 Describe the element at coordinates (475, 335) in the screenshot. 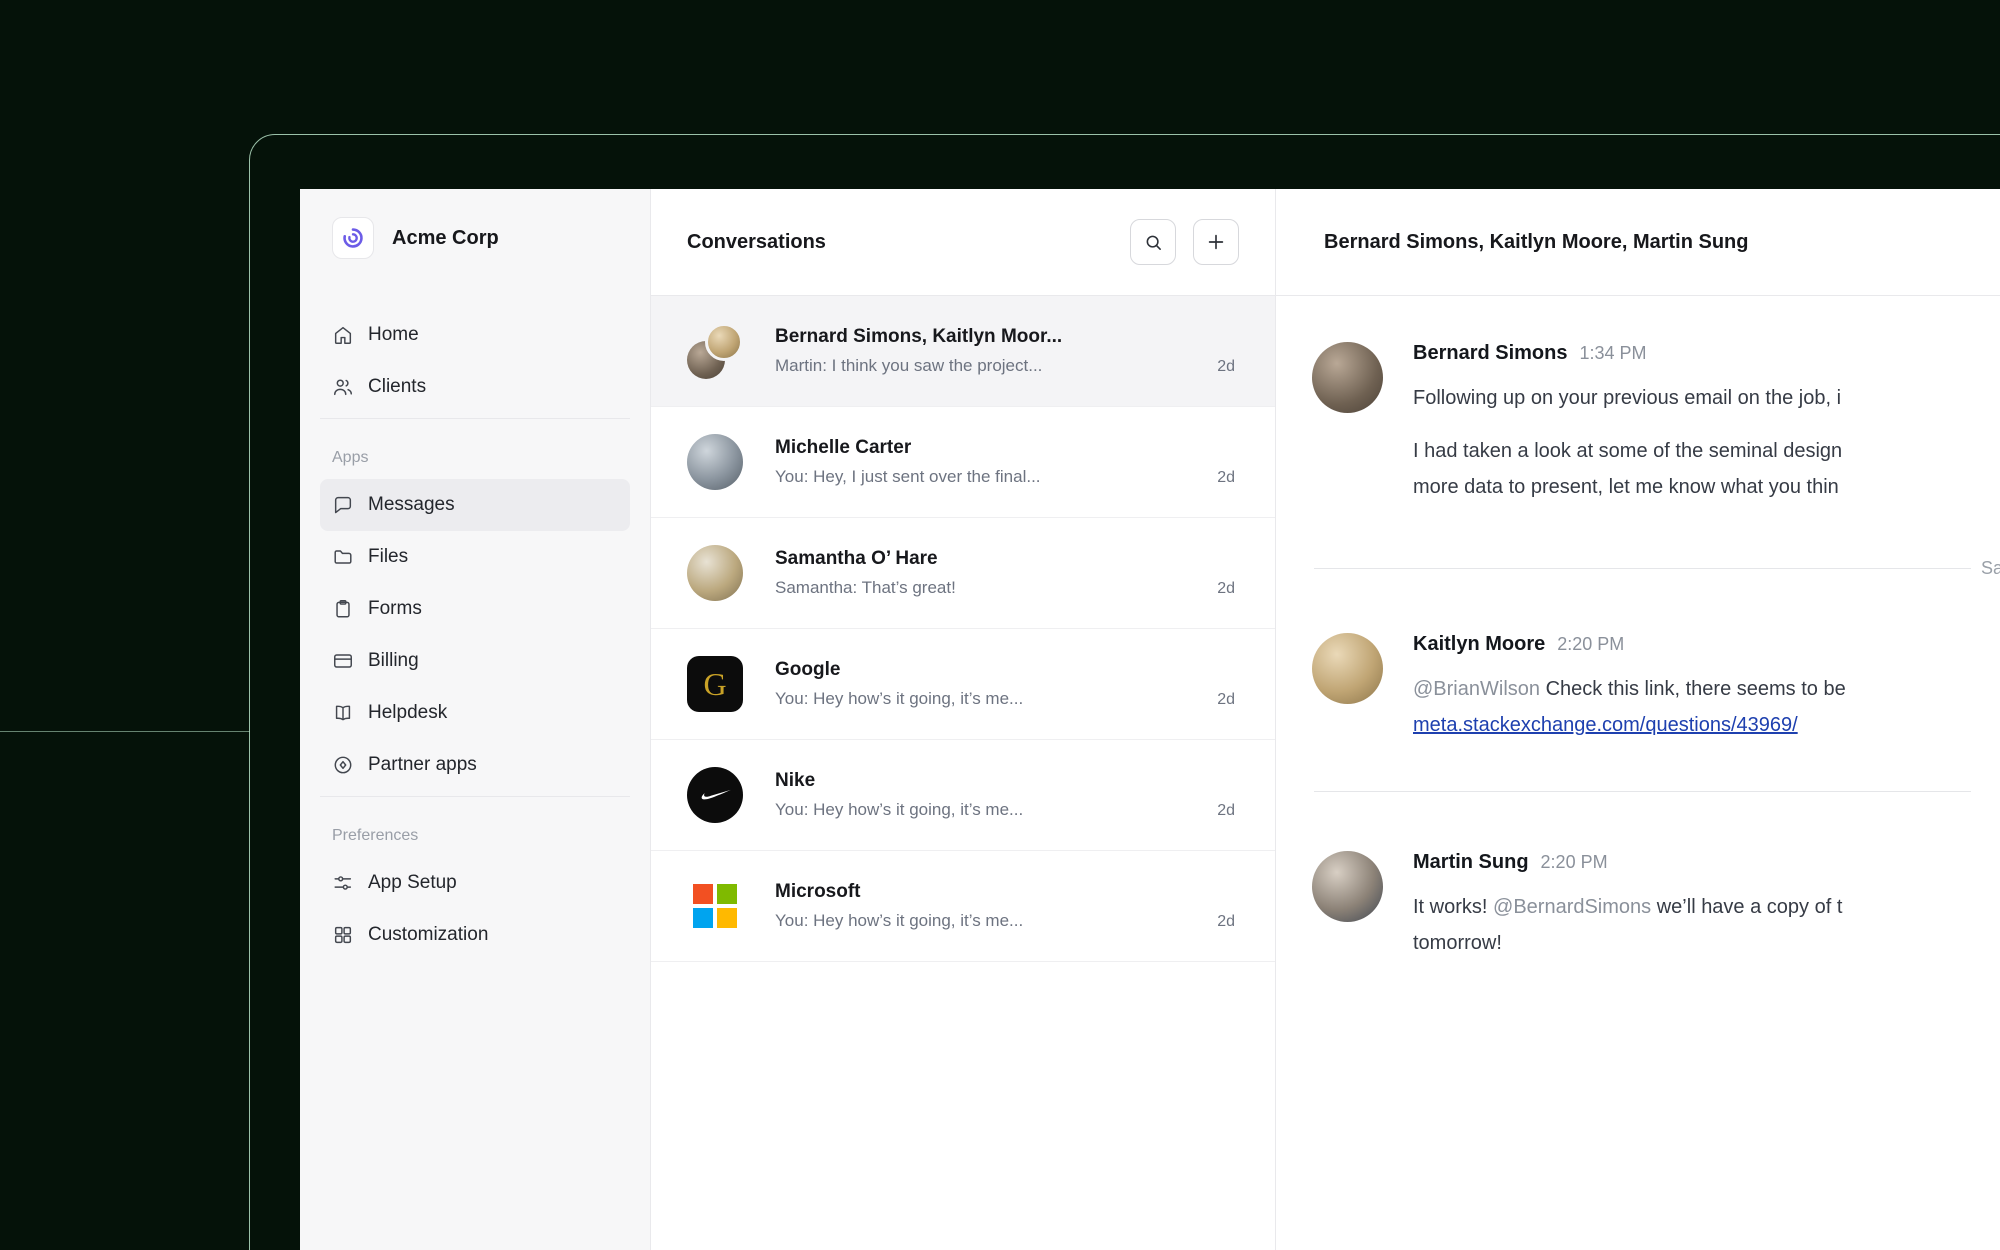

I see `sidebar-item-home: Home` at that location.